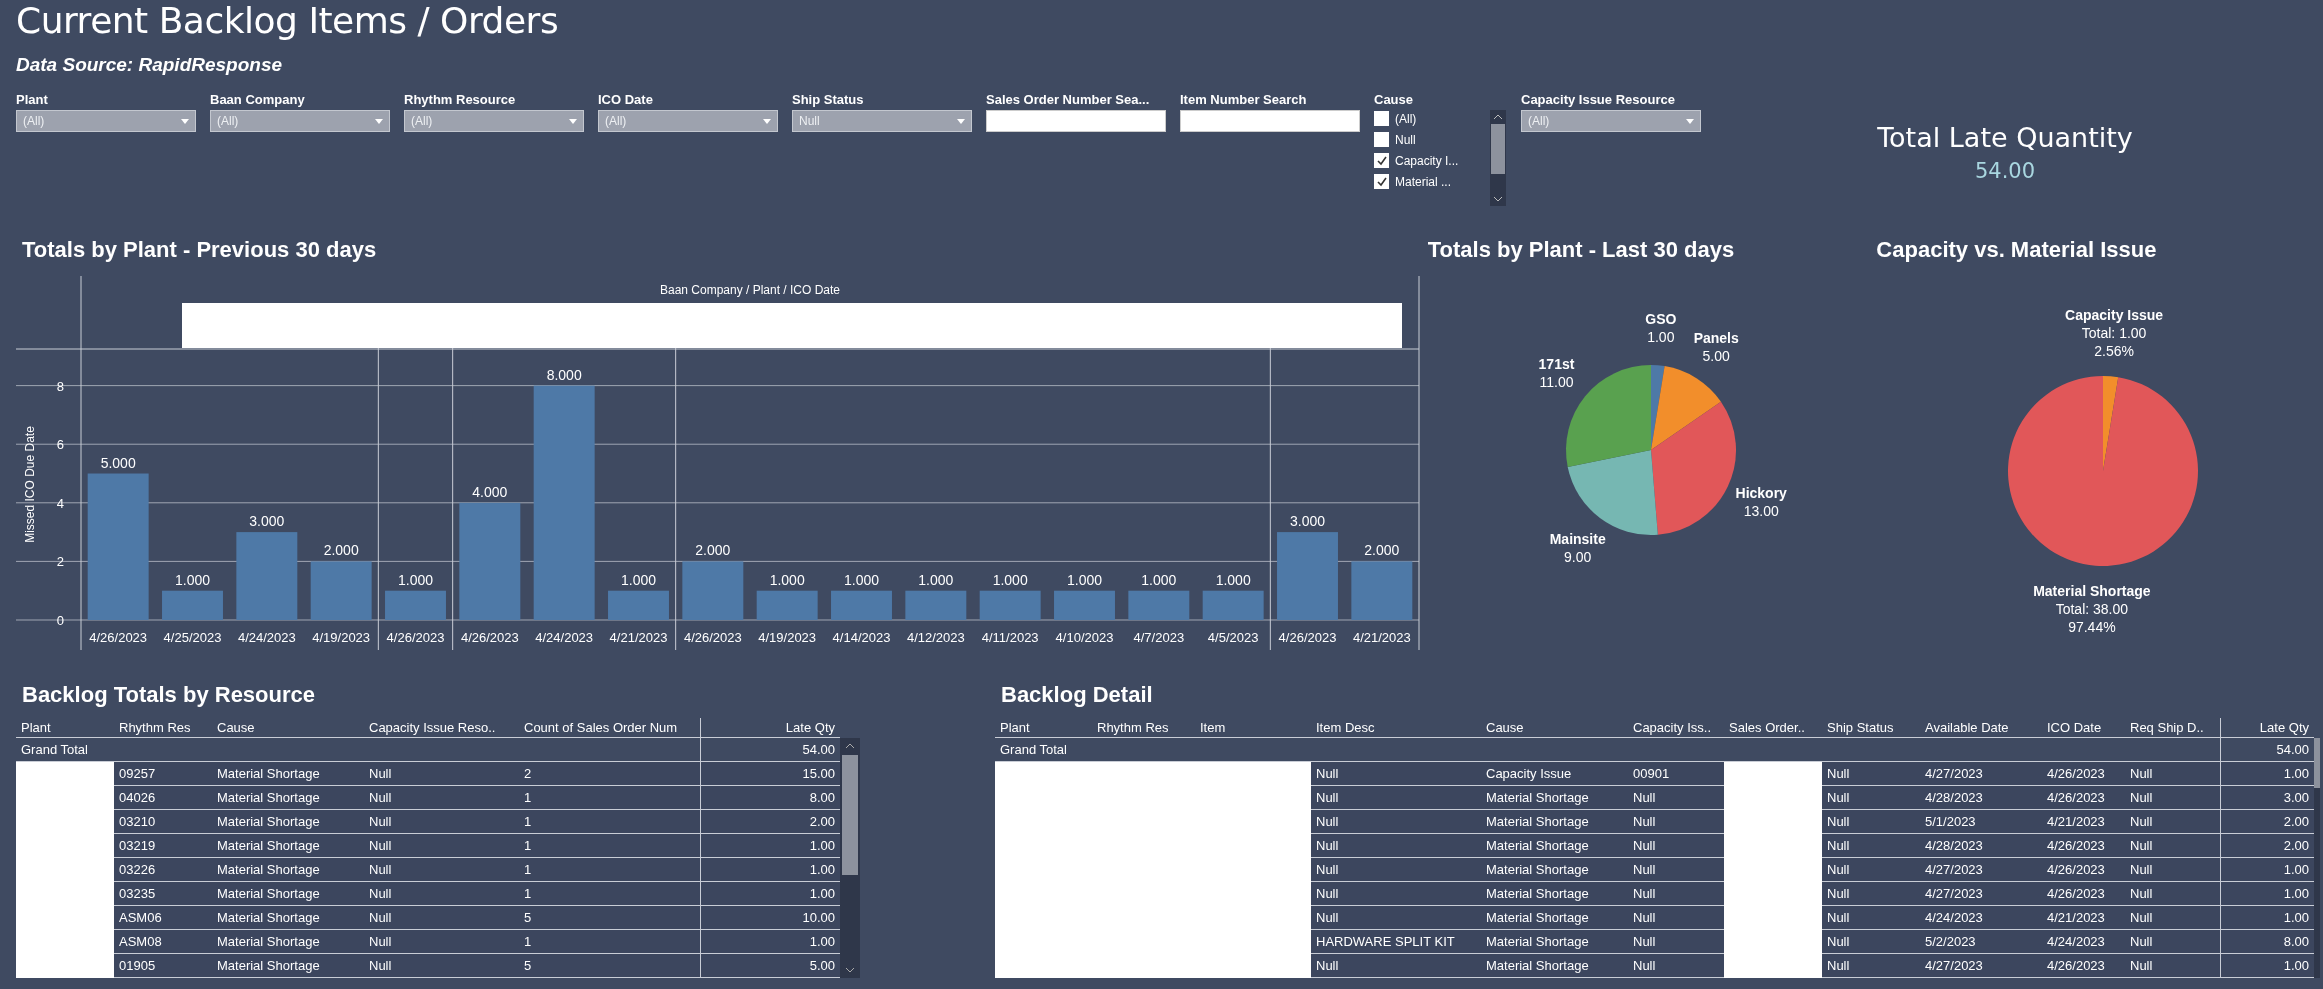  I want to click on checkbox-label: (All), so click(1406, 118).